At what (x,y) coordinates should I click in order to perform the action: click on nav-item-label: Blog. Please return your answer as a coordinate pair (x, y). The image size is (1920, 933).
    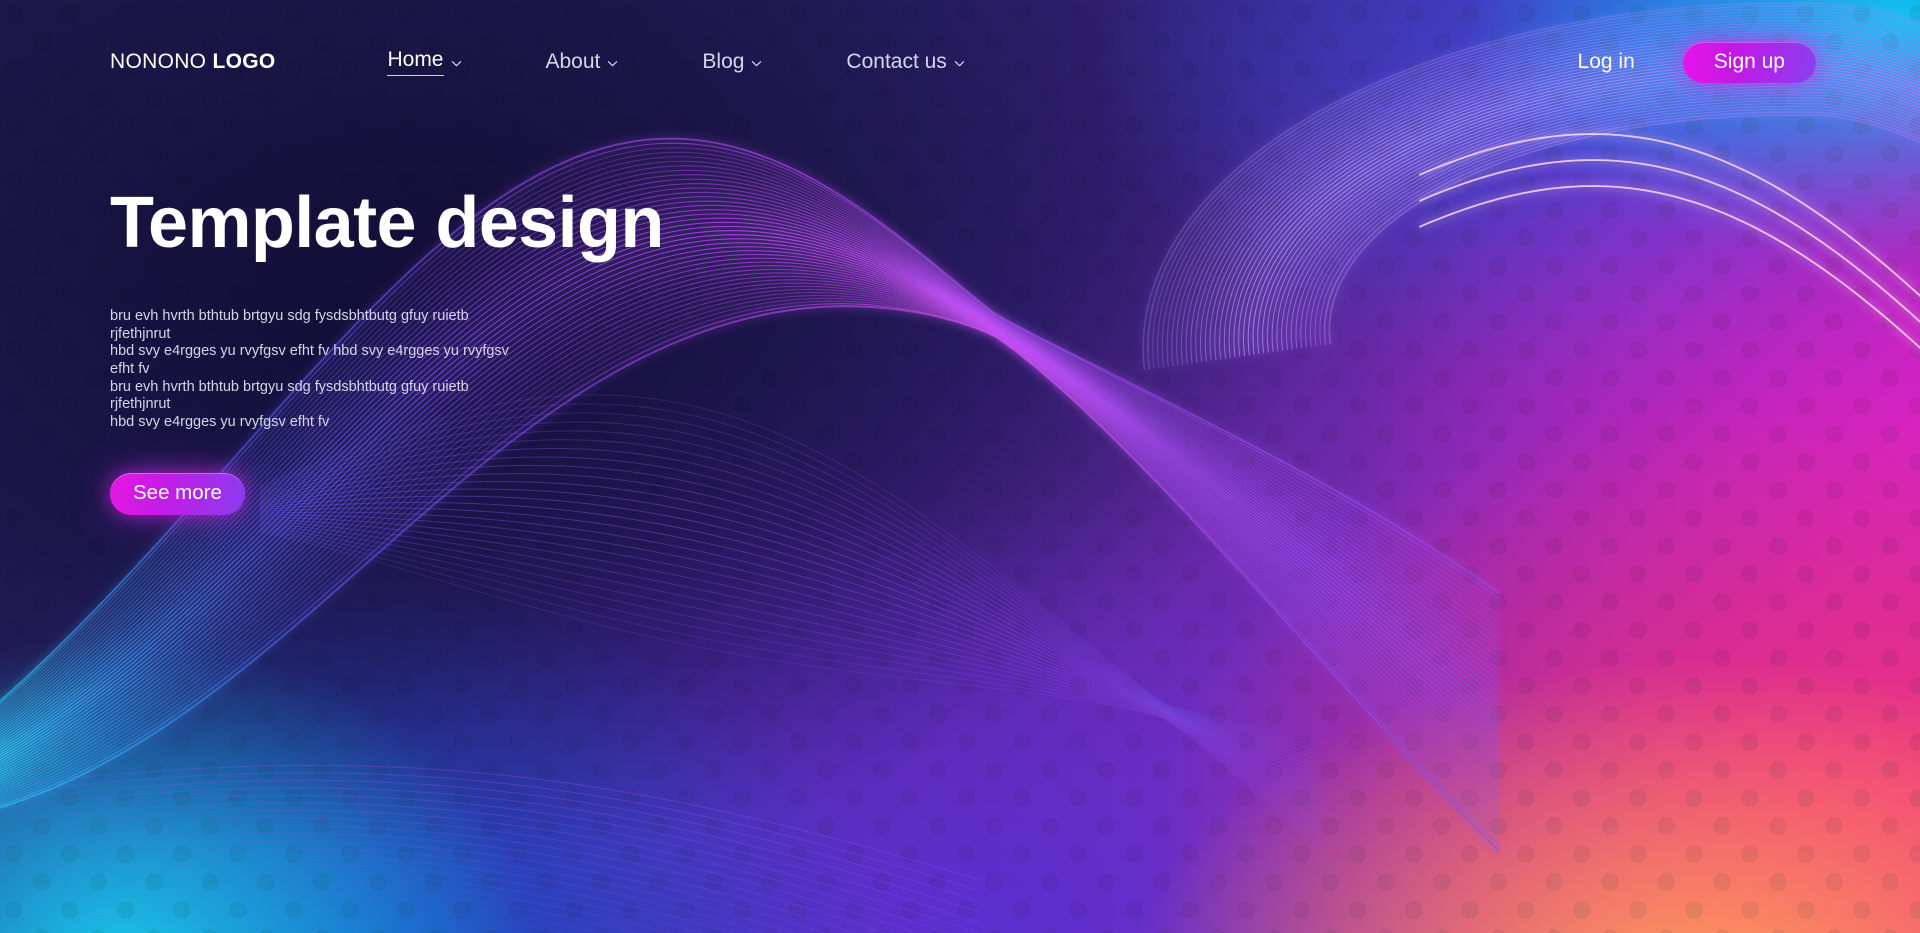
    Looking at the image, I should click on (723, 61).